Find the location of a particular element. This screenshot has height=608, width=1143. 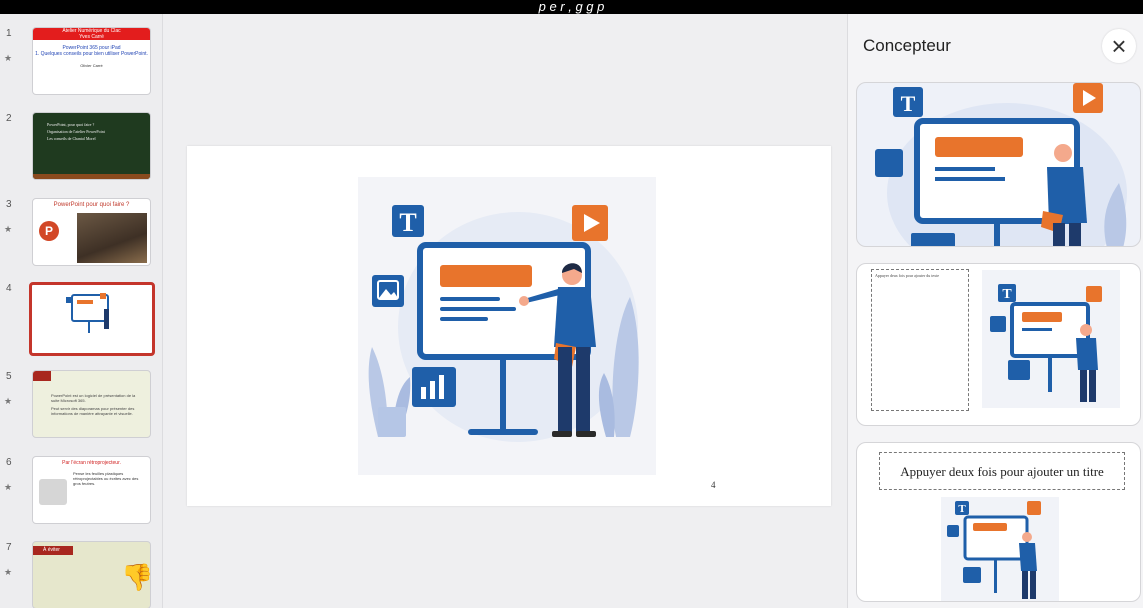

slide-page-number: 4 is located at coordinates (713, 485).